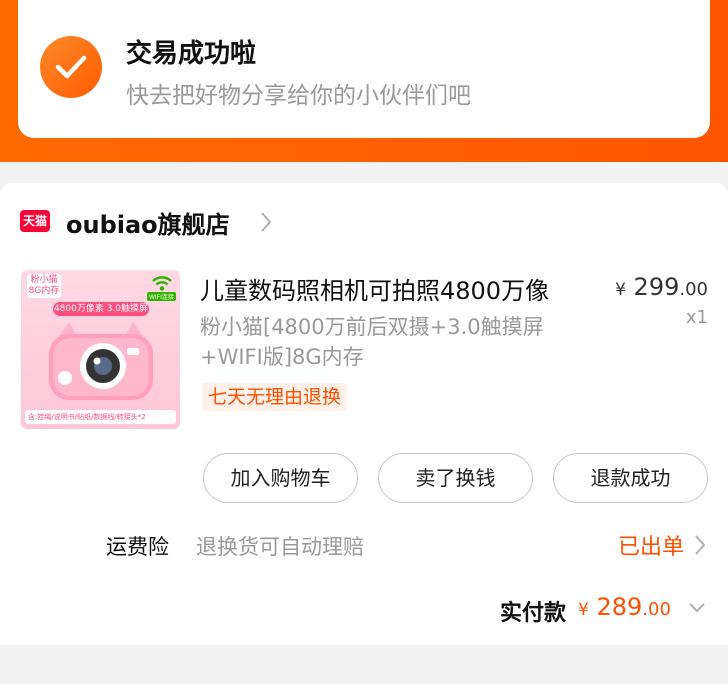 The image size is (728, 684). I want to click on store-name: oubiao旗舰店, so click(148, 222).